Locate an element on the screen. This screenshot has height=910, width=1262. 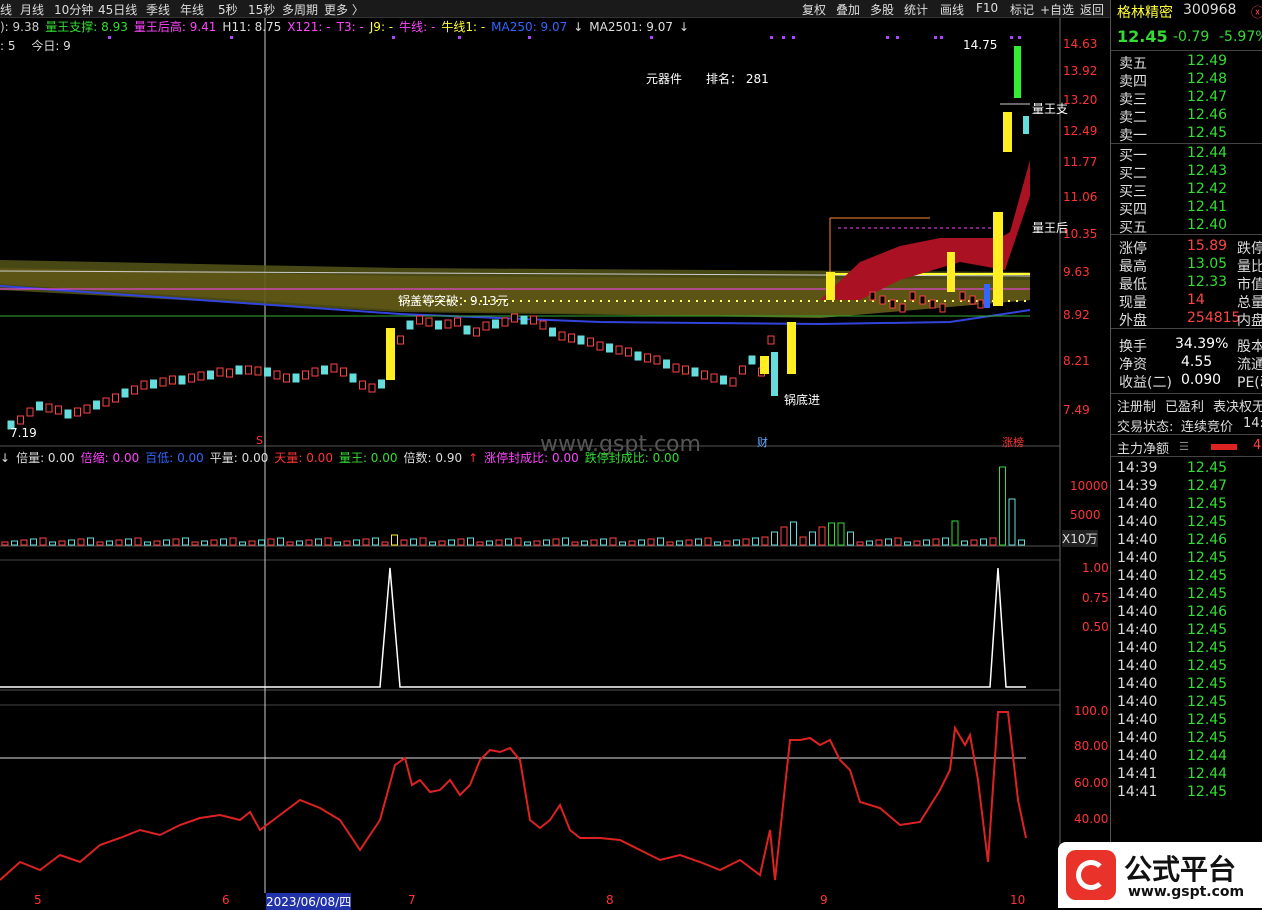
stock-code: 300968 is located at coordinates (1210, 10).